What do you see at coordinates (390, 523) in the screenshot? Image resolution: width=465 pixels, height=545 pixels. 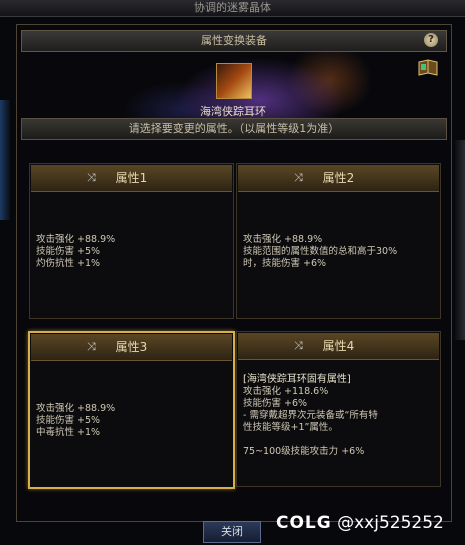 I see `watermark-user: @xxj525252` at bounding box center [390, 523].